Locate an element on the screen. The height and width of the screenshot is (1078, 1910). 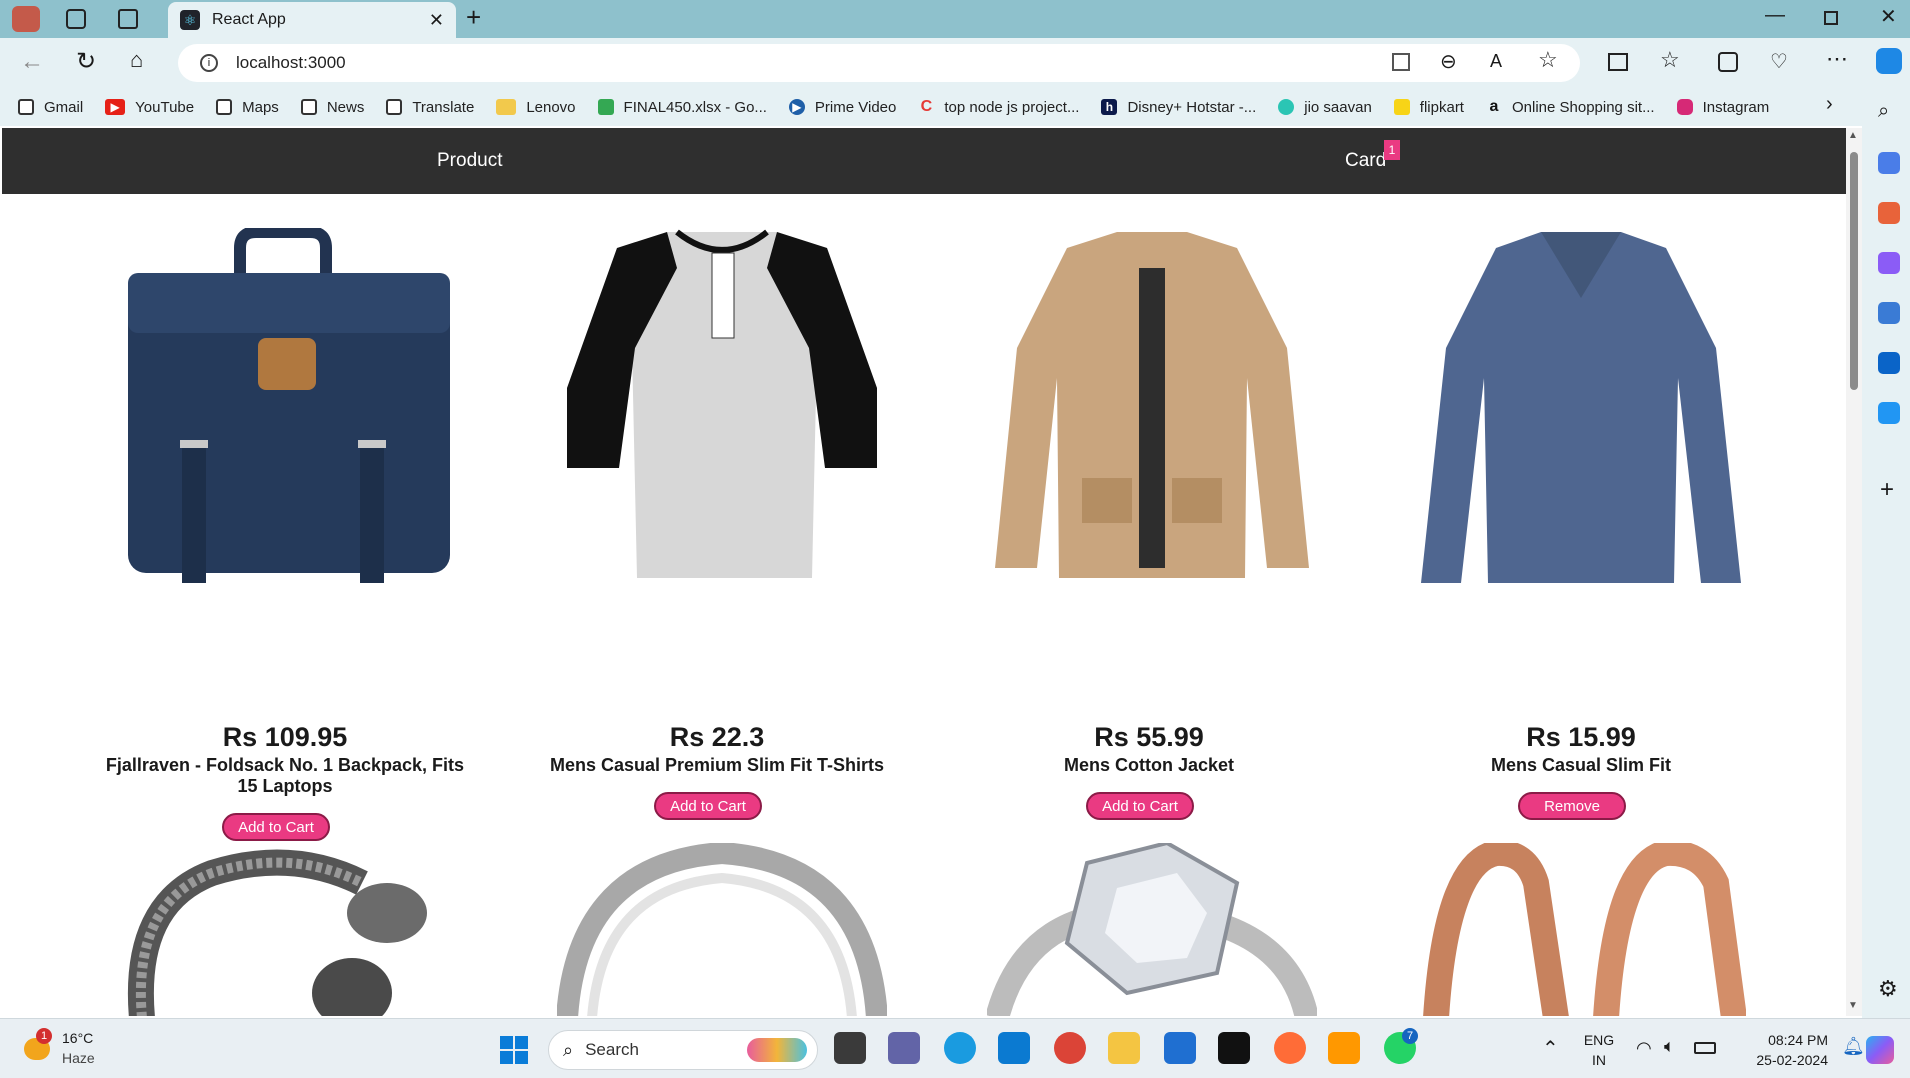
address-bar: i localhost:3000 is located at coordinates (879, 63).